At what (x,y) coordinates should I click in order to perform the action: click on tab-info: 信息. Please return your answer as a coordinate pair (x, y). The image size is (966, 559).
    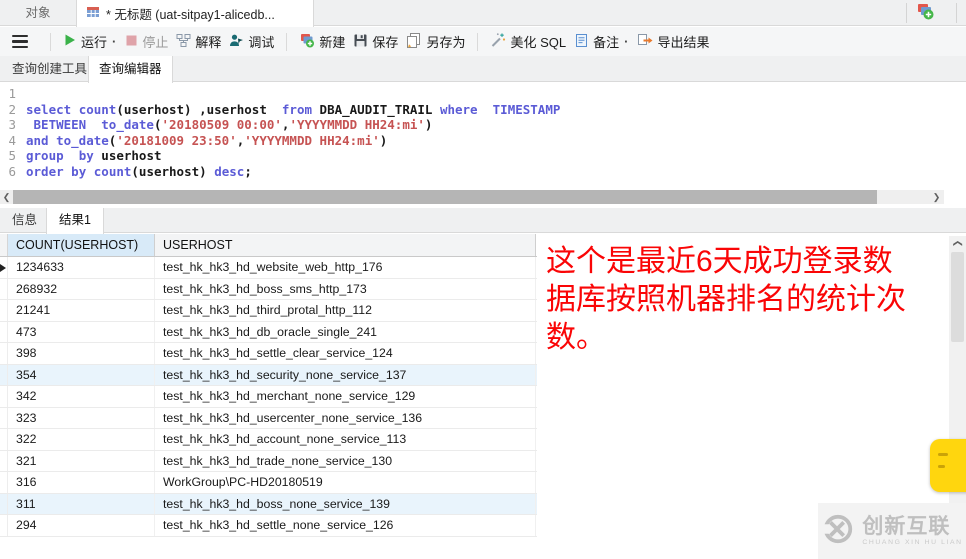
    Looking at the image, I should click on (24, 220).